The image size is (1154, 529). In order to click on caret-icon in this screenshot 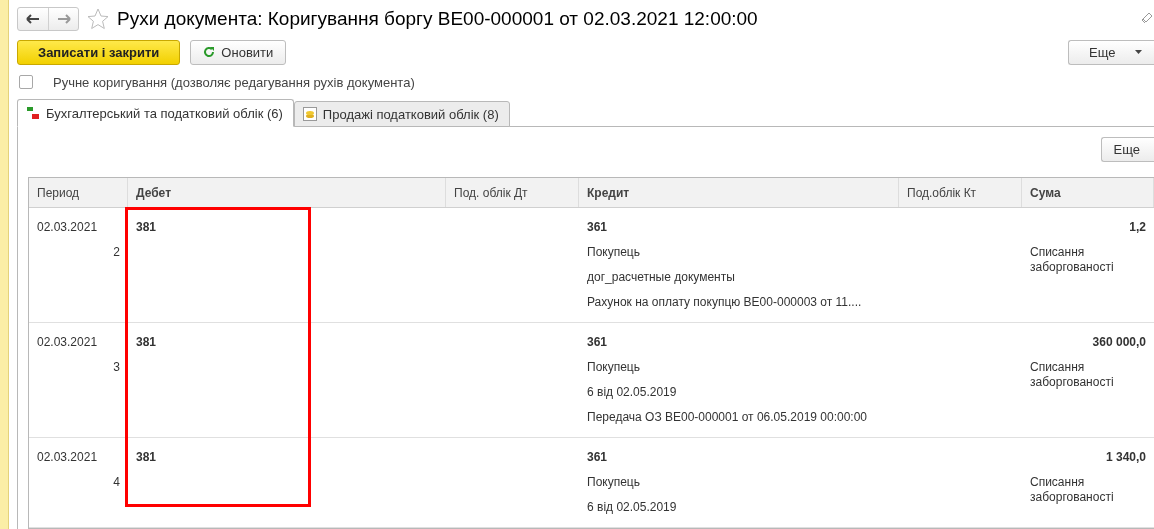, I will do `click(1138, 52)`.